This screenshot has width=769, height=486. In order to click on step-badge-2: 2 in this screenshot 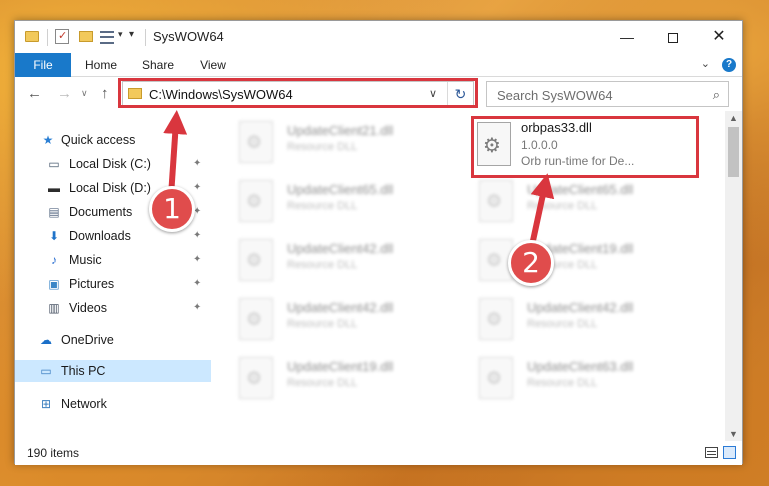, I will do `click(531, 263)`.